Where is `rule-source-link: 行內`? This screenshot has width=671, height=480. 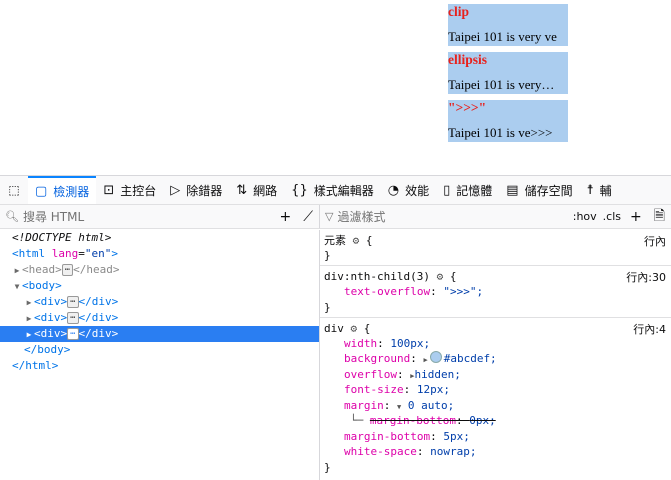 rule-source-link: 行內 is located at coordinates (655, 241).